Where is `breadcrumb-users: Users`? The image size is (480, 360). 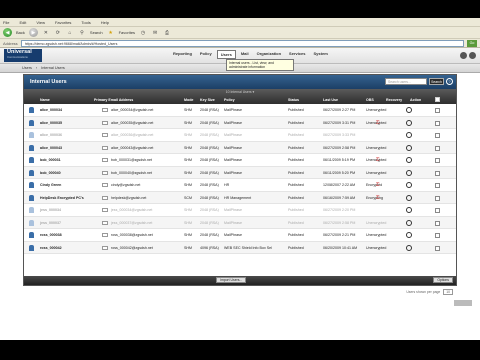 breadcrumb-users: Users is located at coordinates (27, 68).